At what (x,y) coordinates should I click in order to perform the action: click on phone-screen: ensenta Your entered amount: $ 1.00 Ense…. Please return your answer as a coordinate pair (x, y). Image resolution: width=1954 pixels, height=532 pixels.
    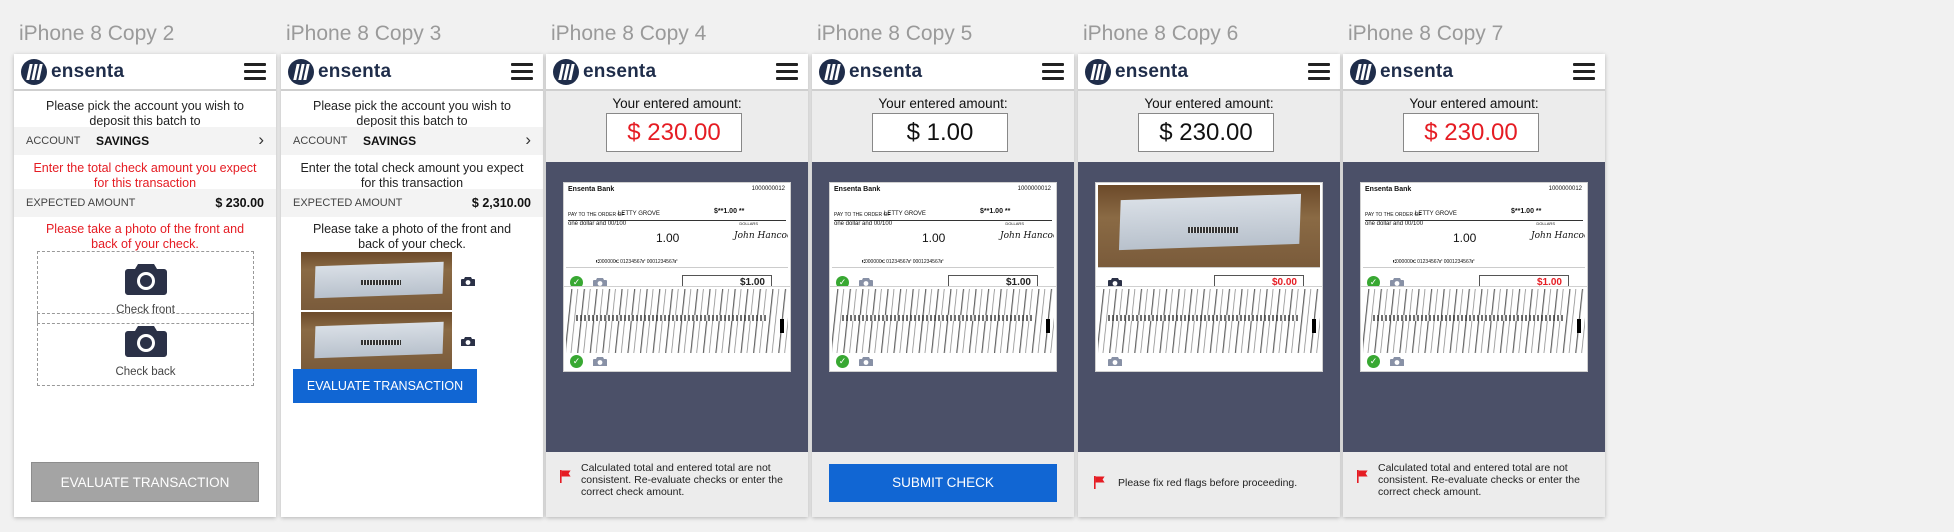
    Looking at the image, I should click on (943, 285).